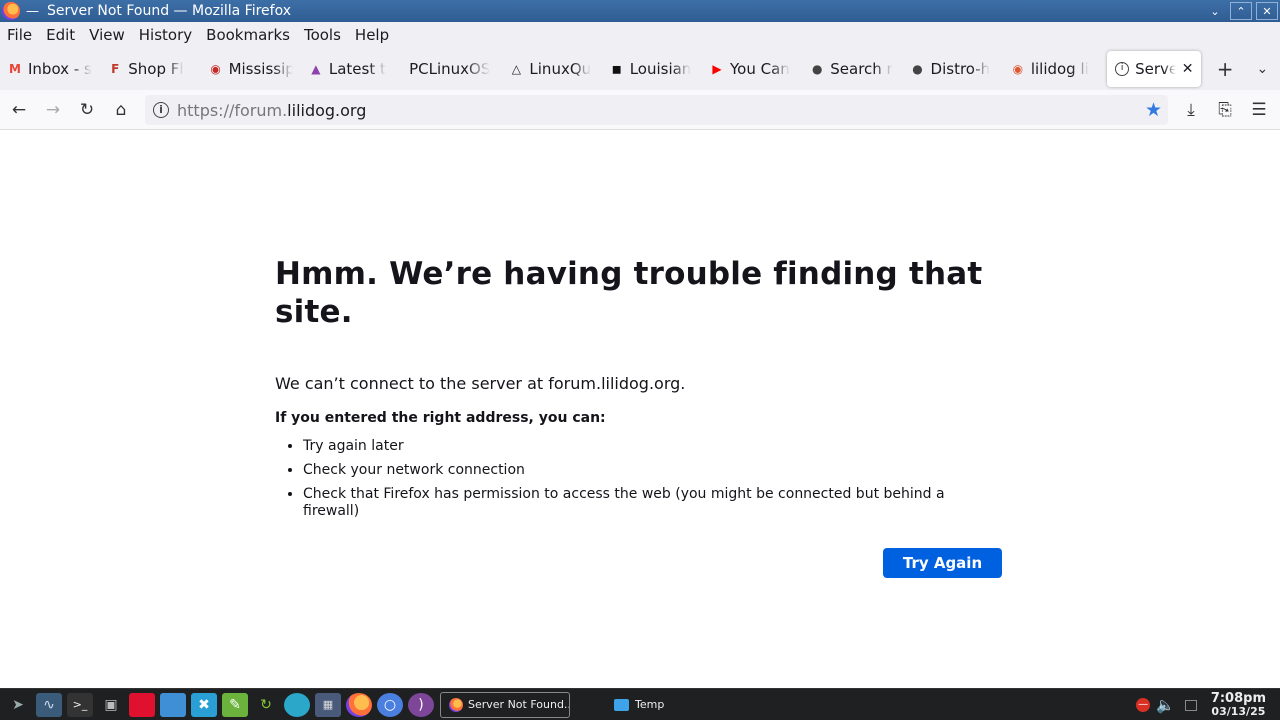 This screenshot has width=1280, height=721. Describe the element at coordinates (650, 704) in the screenshot. I see `taskbar-folder-label: Temp` at that location.